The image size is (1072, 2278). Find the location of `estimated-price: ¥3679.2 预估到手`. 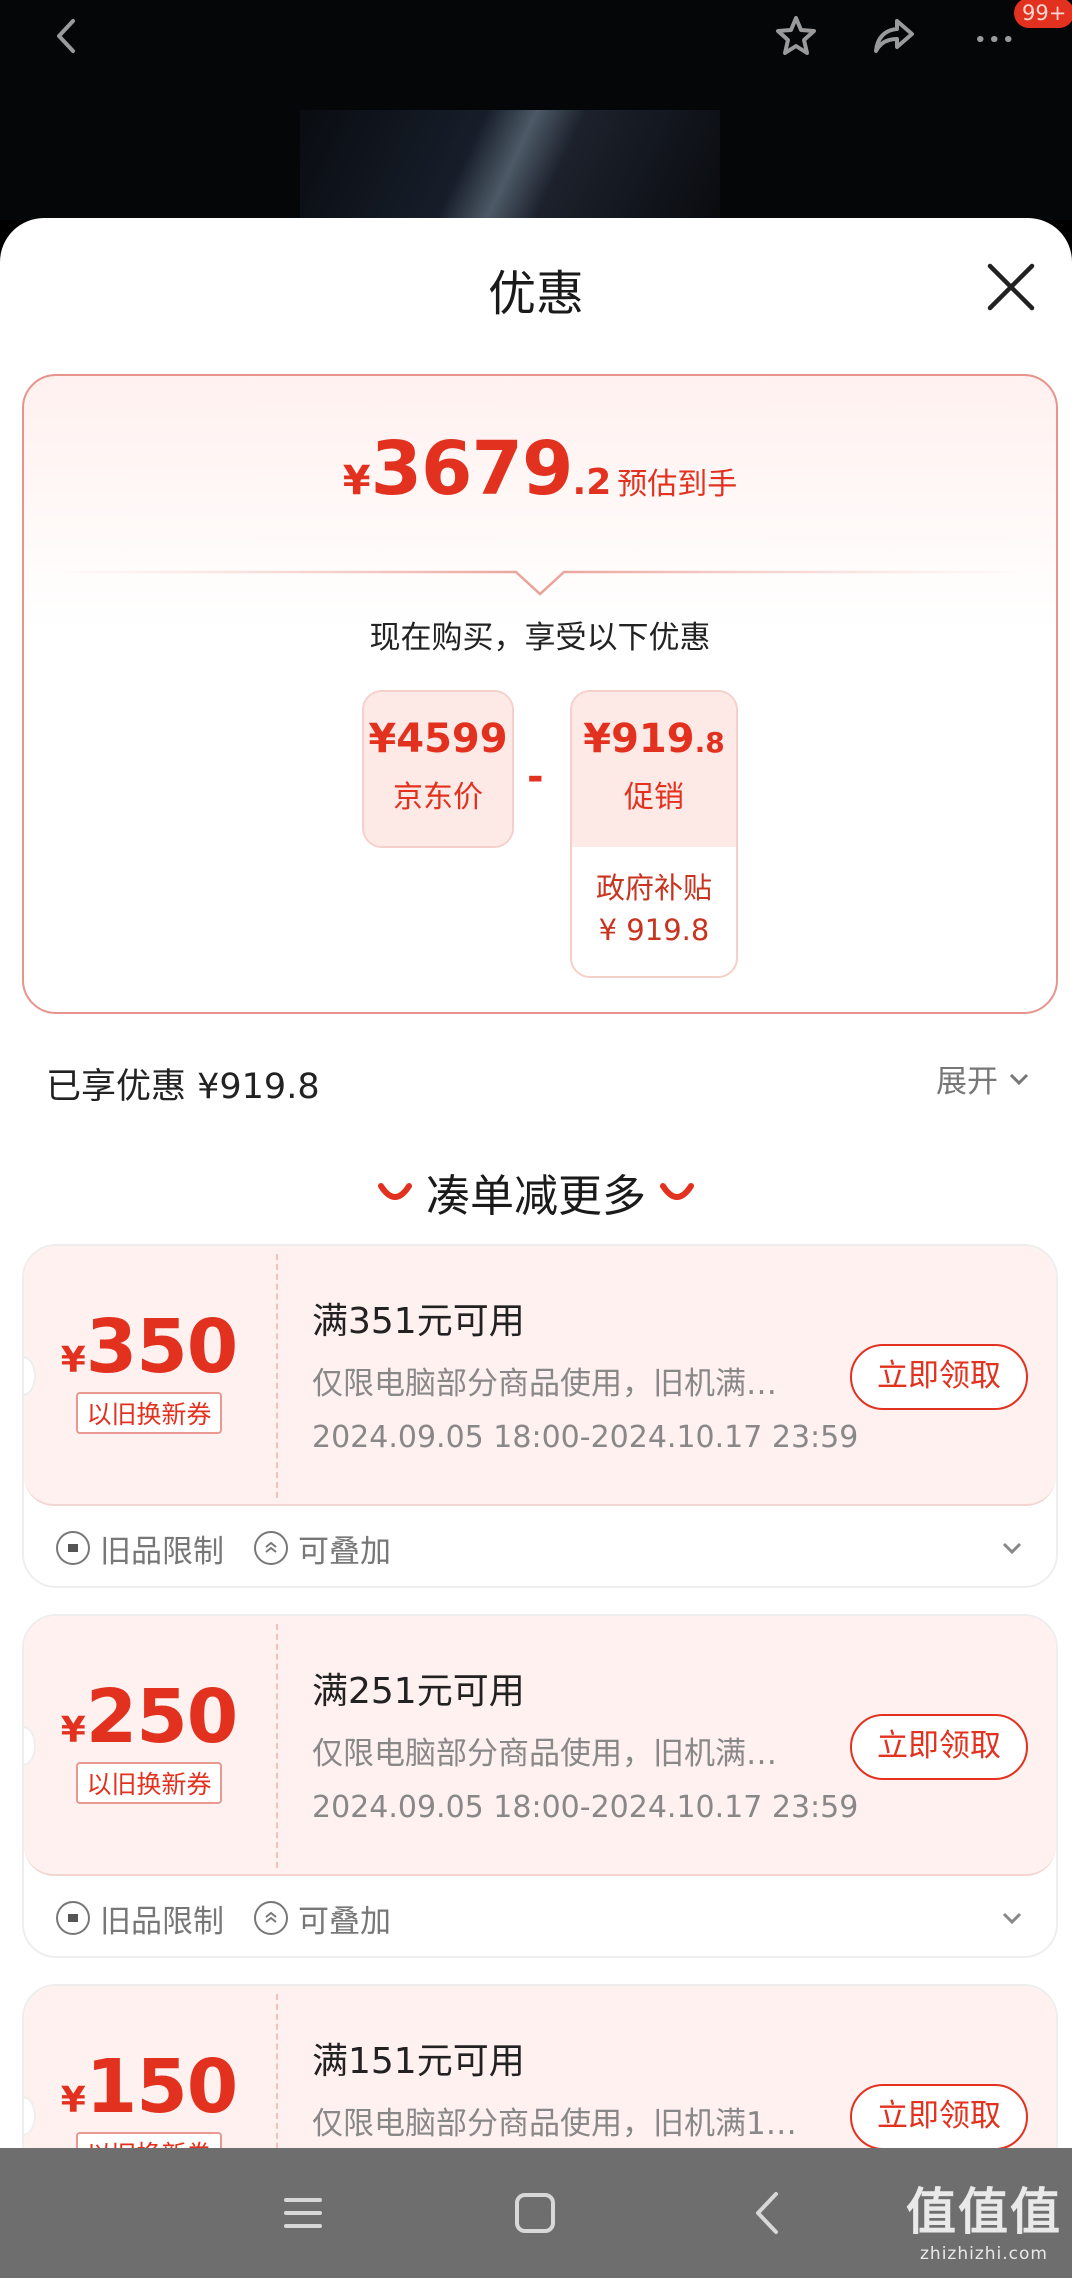

estimated-price: ¥3679.2 预估到手 is located at coordinates (540, 469).